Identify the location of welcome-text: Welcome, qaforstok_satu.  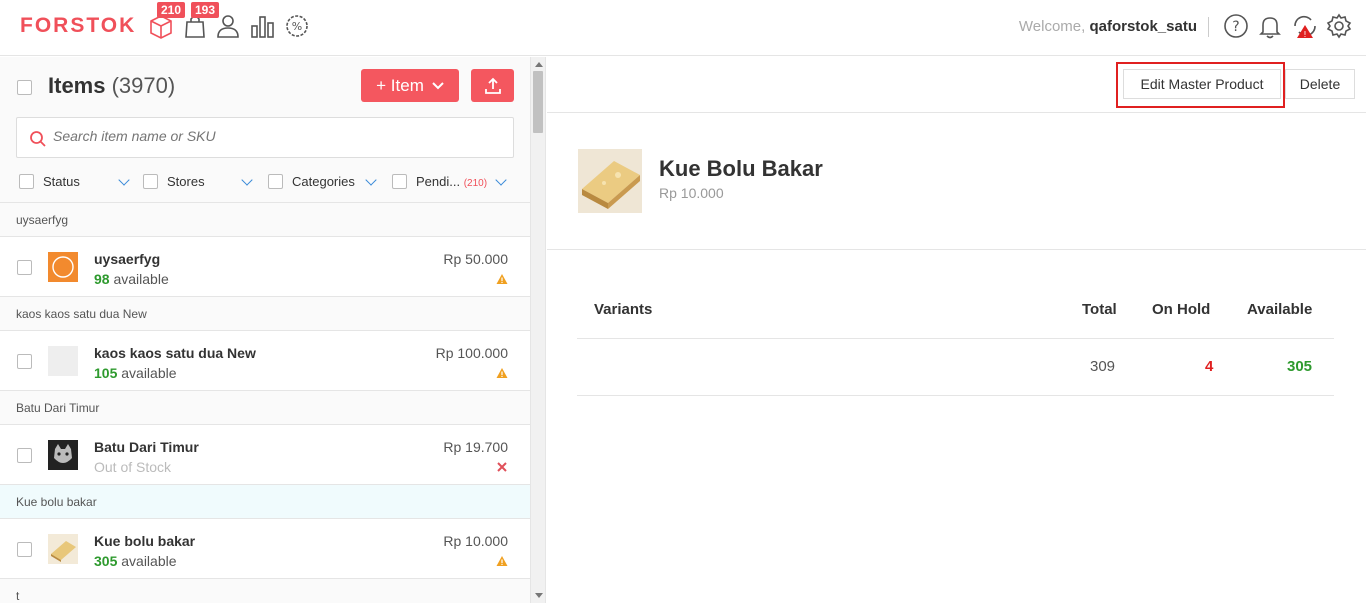
(1107, 26).